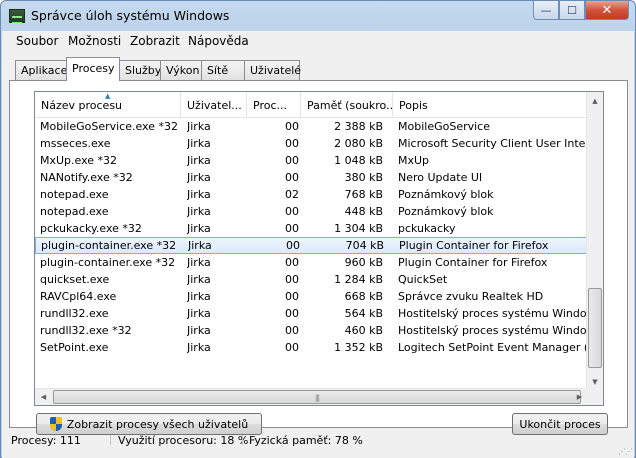 The width and height of the screenshot is (636, 458). Describe the element at coordinates (79, 160) in the screenshot. I see `cell-process-name: MxUp.exe *32` at that location.